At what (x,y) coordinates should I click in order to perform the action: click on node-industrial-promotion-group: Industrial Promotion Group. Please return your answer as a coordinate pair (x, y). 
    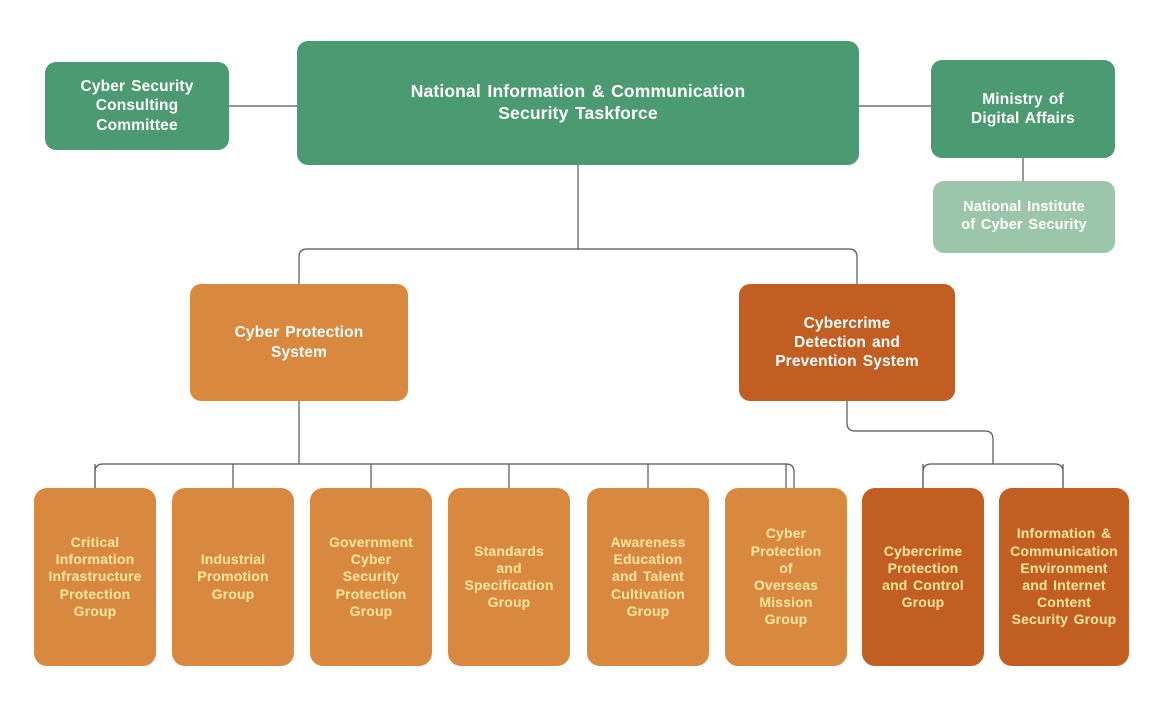
    Looking at the image, I should click on (233, 577).